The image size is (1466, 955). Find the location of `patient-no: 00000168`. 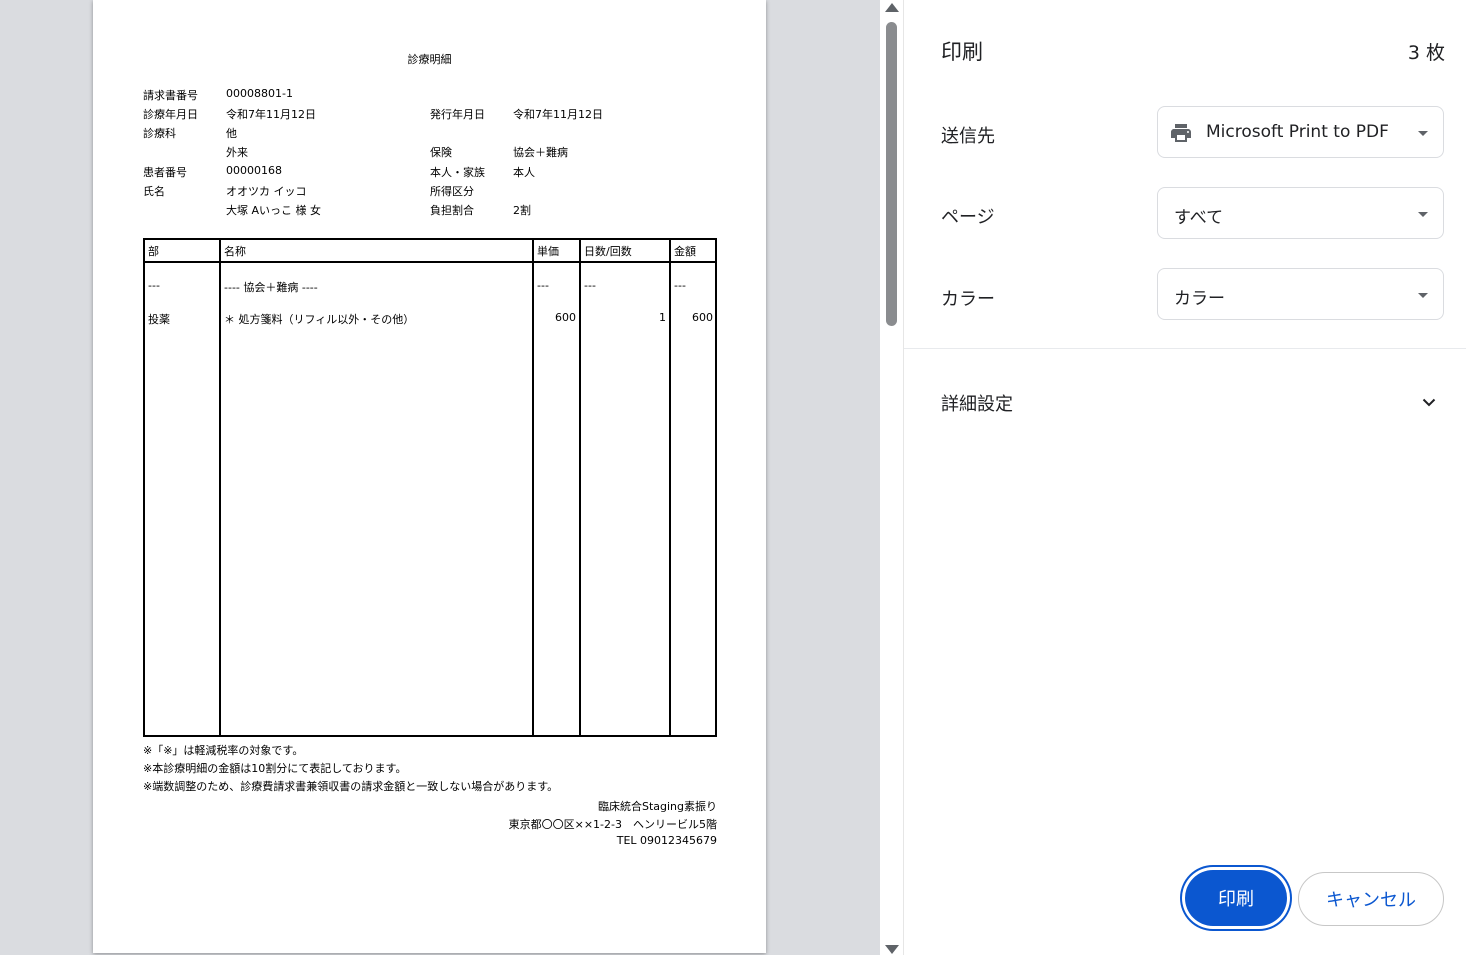

patient-no: 00000168 is located at coordinates (254, 170).